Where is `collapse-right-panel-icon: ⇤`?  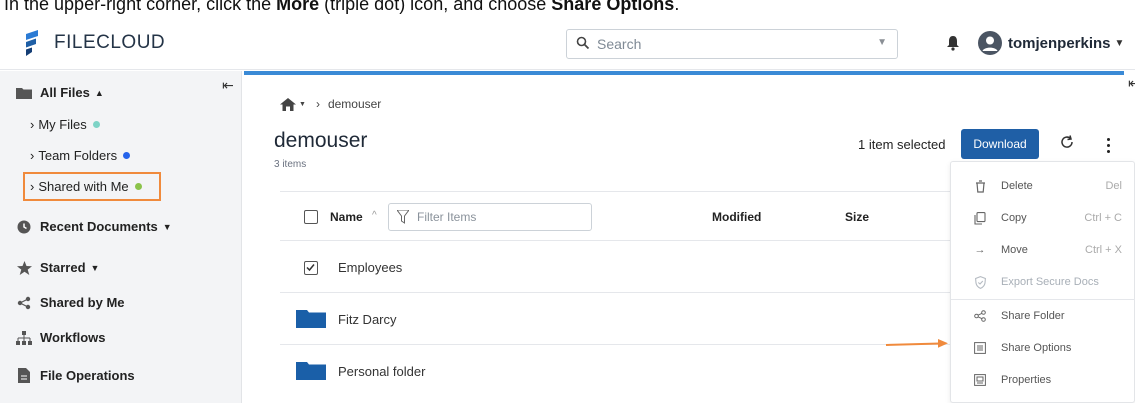
collapse-right-panel-icon: ⇤ is located at coordinates (1131, 83).